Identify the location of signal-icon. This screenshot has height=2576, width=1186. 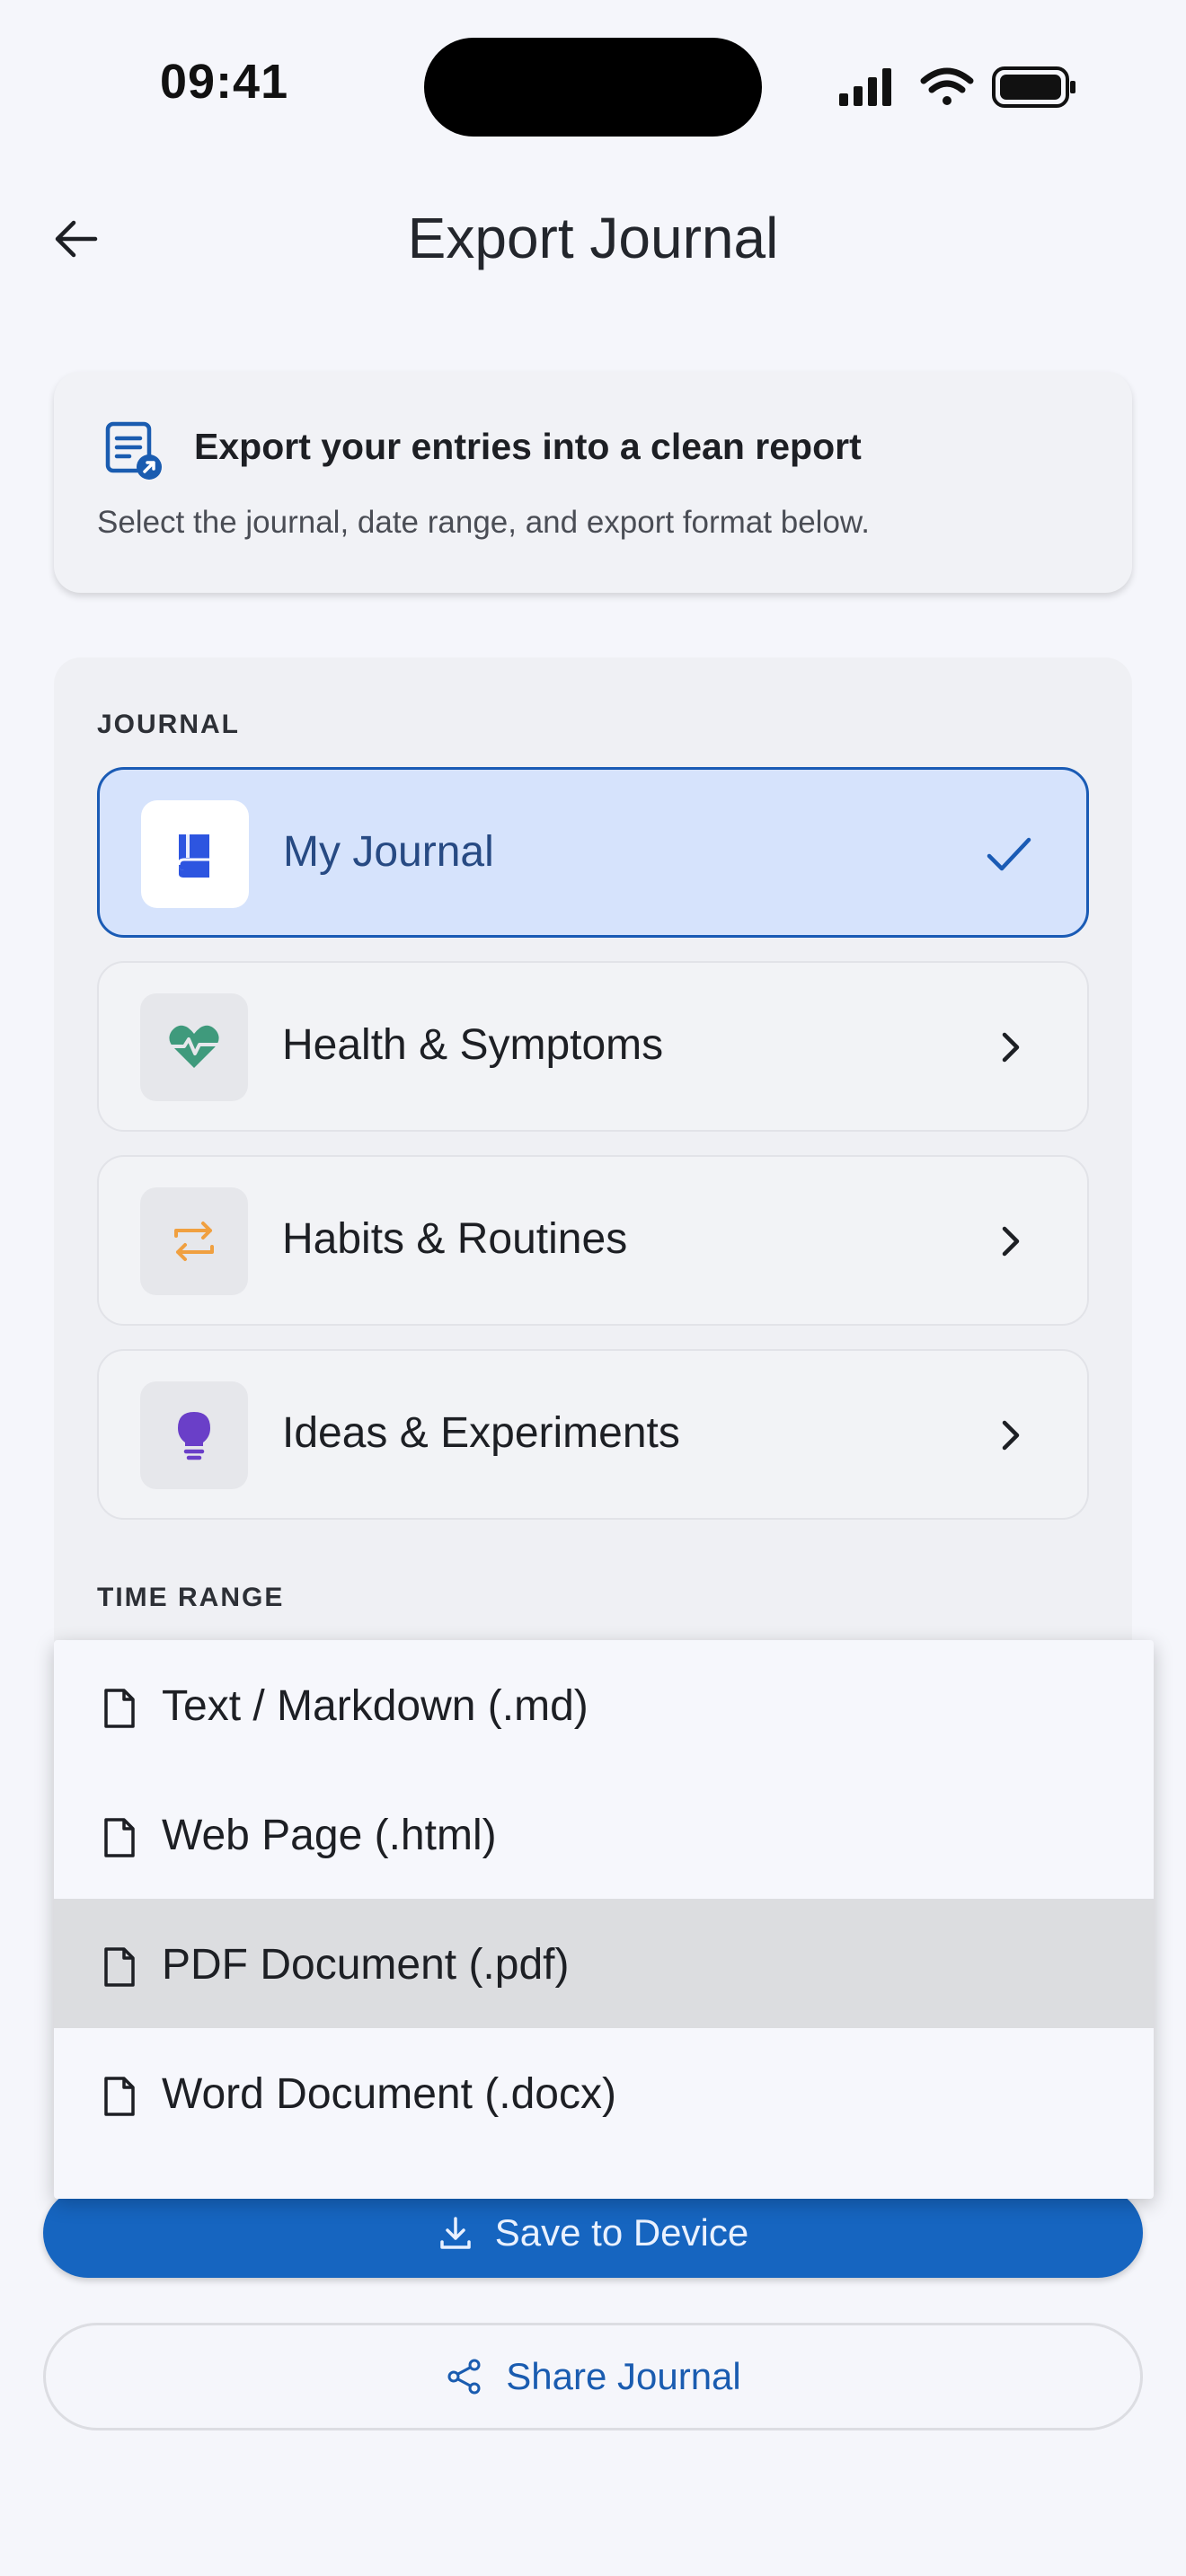
(865, 87).